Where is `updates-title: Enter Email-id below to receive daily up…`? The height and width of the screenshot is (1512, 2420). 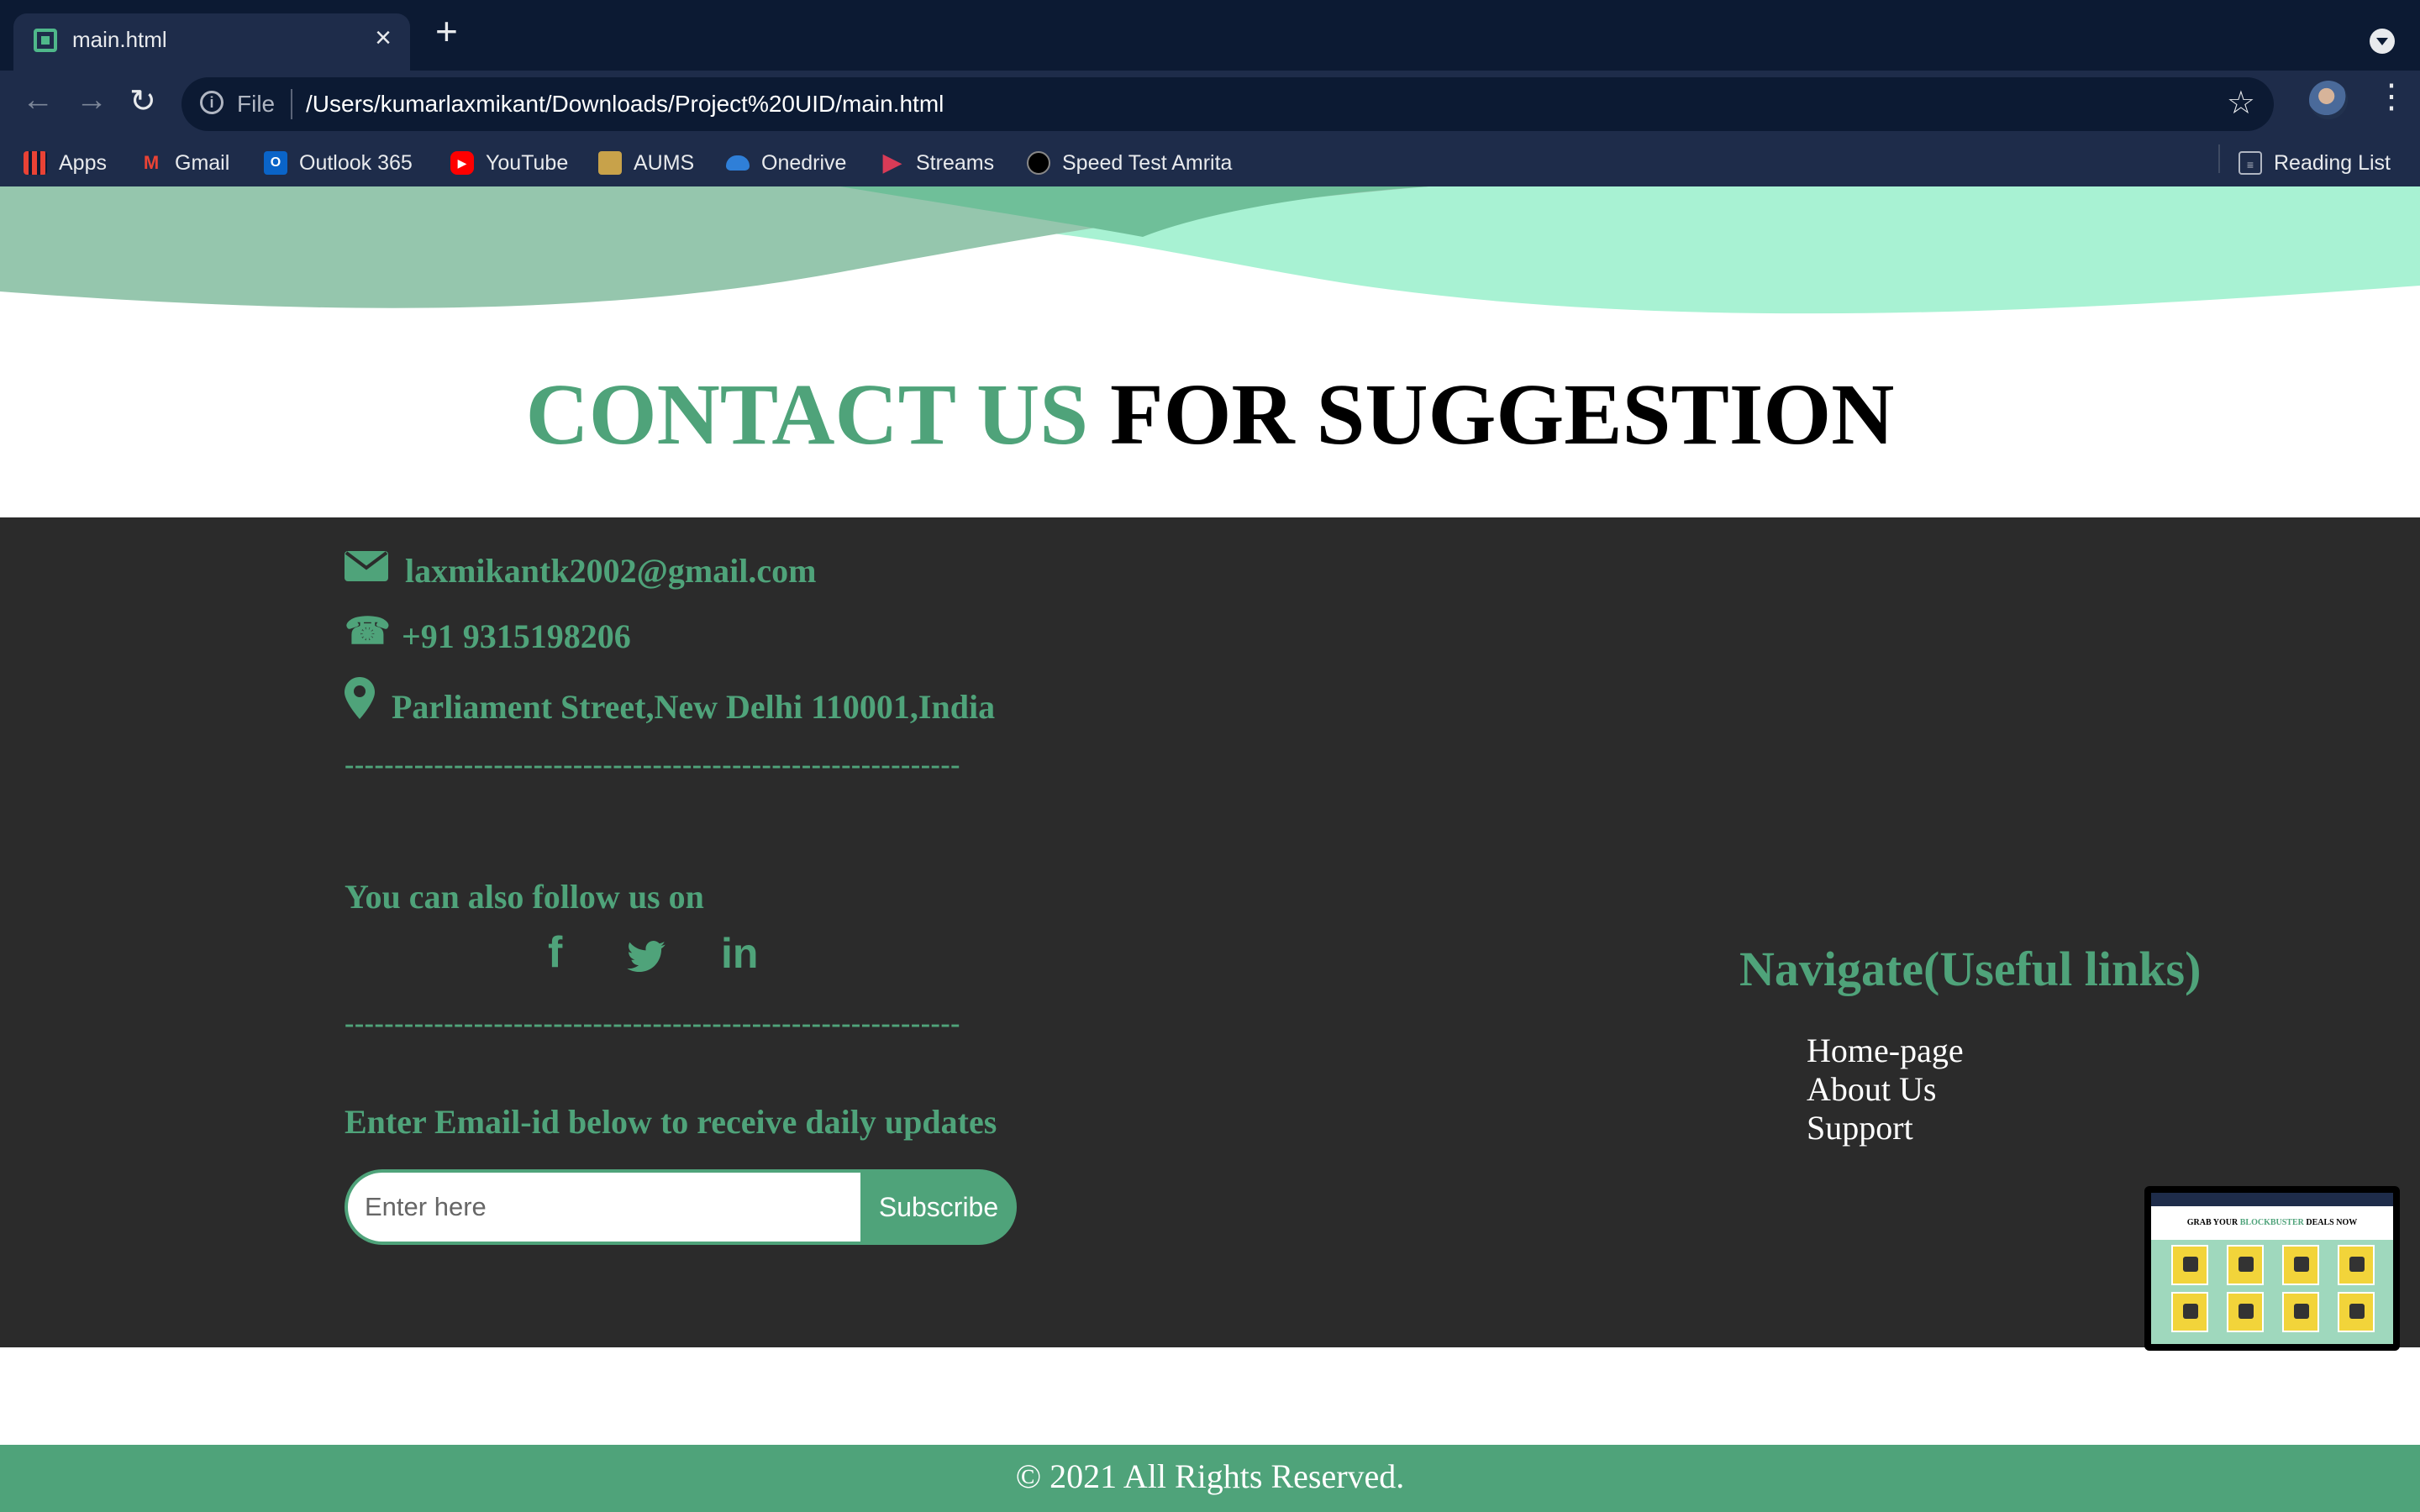 updates-title: Enter Email-id below to receive daily up… is located at coordinates (671, 1122).